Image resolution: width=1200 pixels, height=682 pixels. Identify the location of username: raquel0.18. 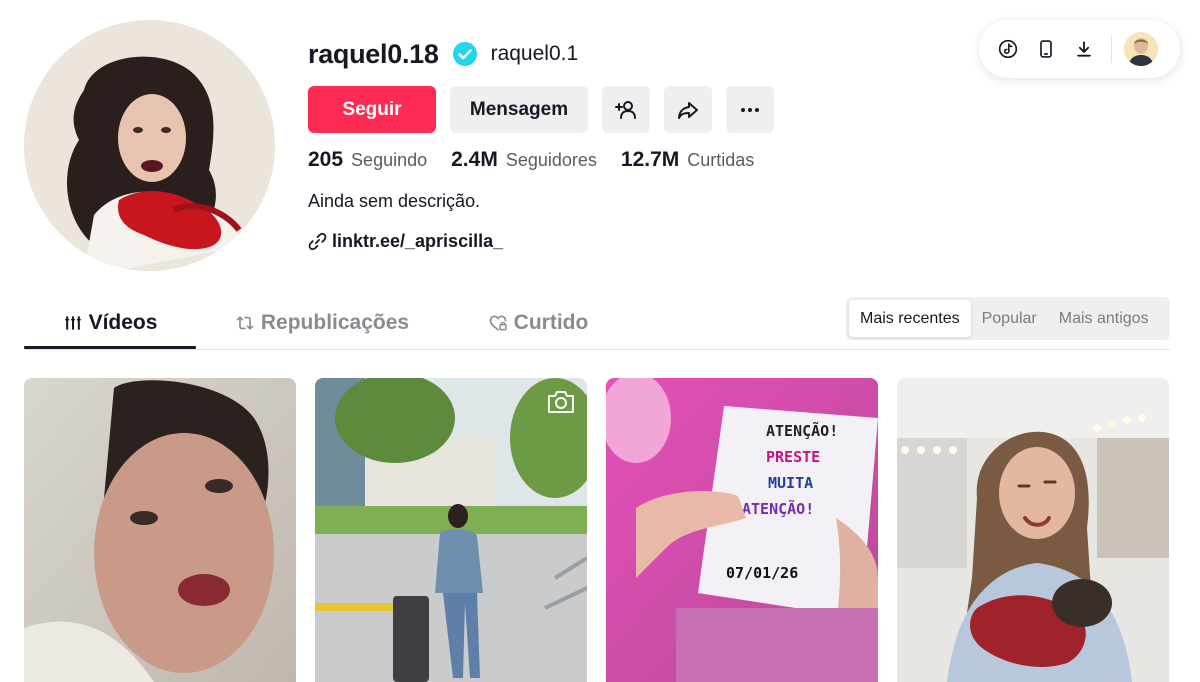
(373, 53).